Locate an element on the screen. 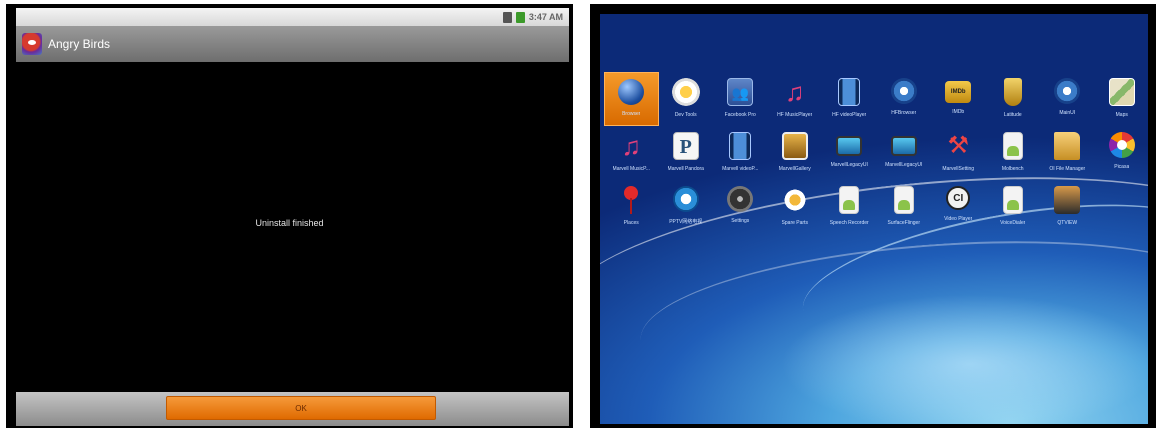 The image size is (1156, 428). places-icon is located at coordinates (631, 200).